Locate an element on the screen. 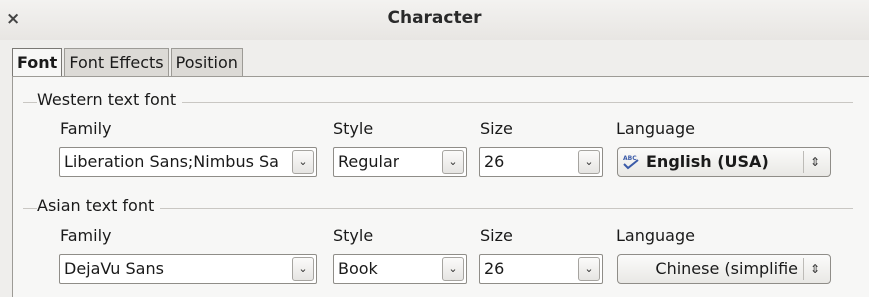 The width and height of the screenshot is (869, 297). spellcheck-abc-icon: ABC is located at coordinates (631, 162).